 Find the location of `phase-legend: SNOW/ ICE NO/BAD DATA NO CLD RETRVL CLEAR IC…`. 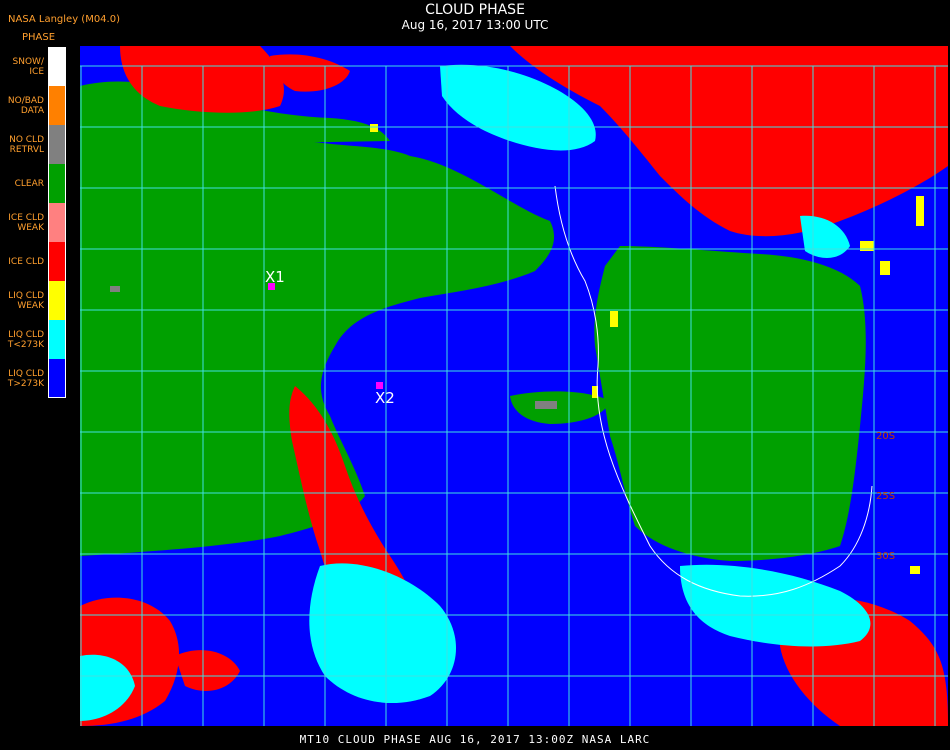

phase-legend: SNOW/ ICE NO/BAD DATA NO CLD RETRVL CLEAR IC… is located at coordinates (33, 222).